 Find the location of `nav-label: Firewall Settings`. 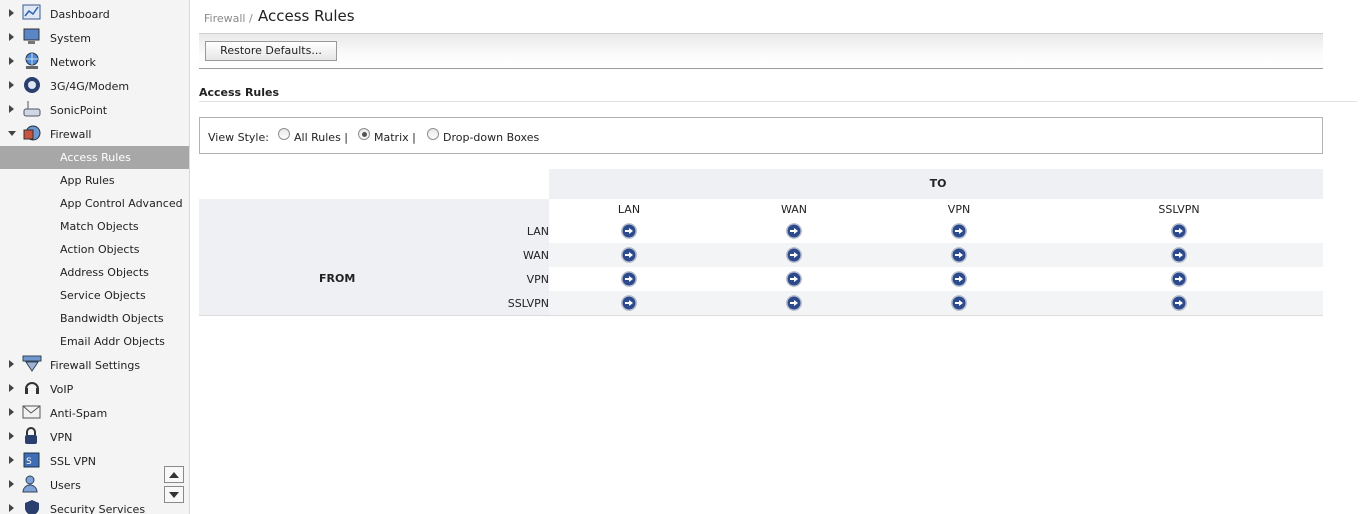

nav-label: Firewall Settings is located at coordinates (95, 365).